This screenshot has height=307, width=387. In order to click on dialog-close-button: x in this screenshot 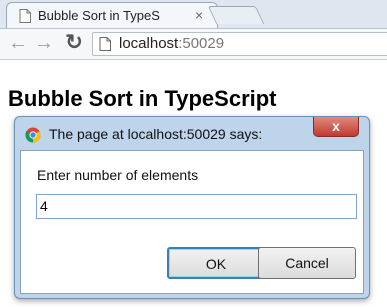, I will do `click(336, 127)`.